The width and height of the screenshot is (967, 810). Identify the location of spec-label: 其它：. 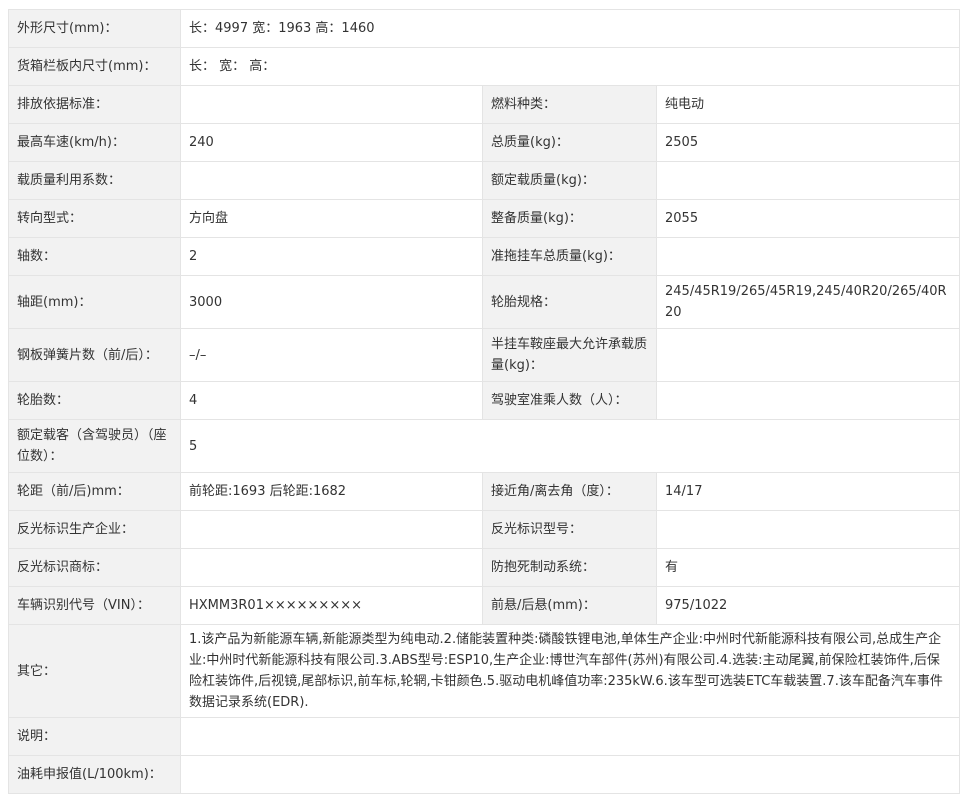
(94, 671).